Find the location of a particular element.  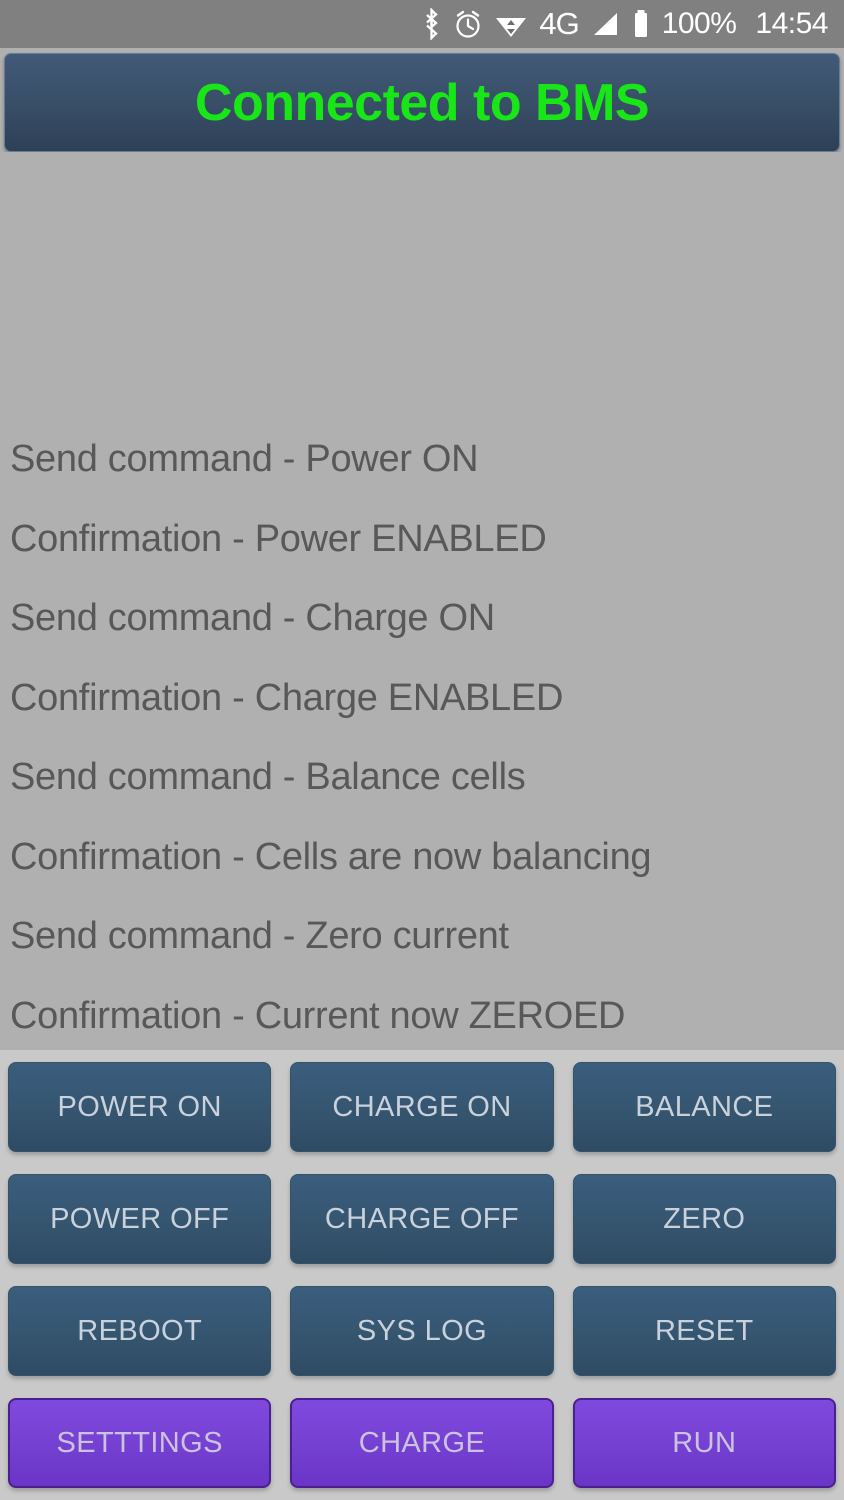

log-line: Confirmation - Current now ZEROED is located at coordinates (318, 1015).